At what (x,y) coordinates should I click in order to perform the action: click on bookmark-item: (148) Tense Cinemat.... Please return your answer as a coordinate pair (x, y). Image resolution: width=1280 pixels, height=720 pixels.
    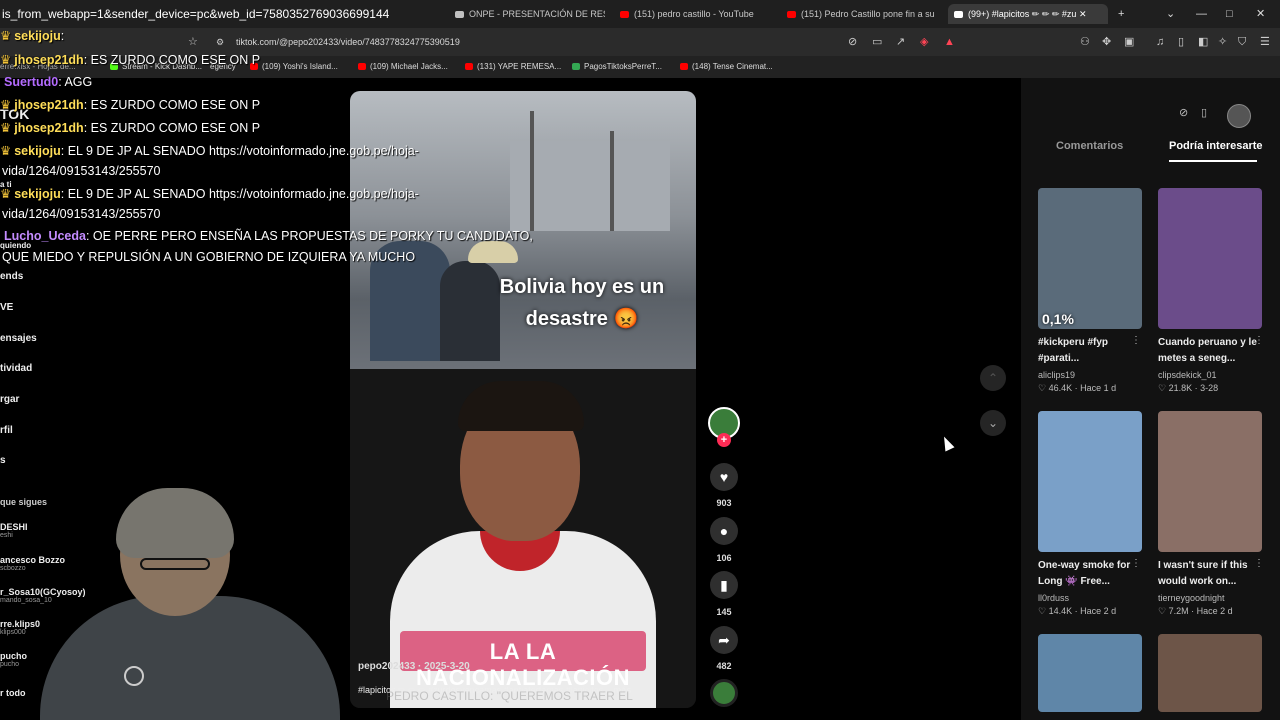
    Looking at the image, I should click on (726, 67).